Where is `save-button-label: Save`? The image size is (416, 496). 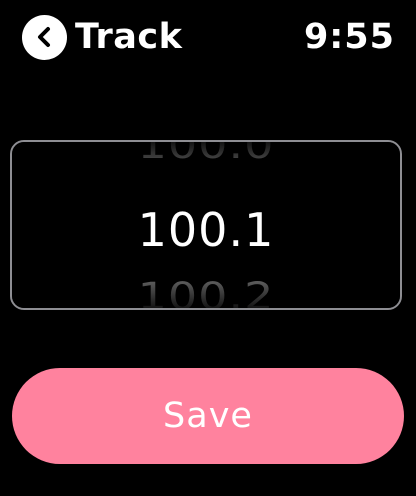
save-button-label: Save is located at coordinates (208, 416).